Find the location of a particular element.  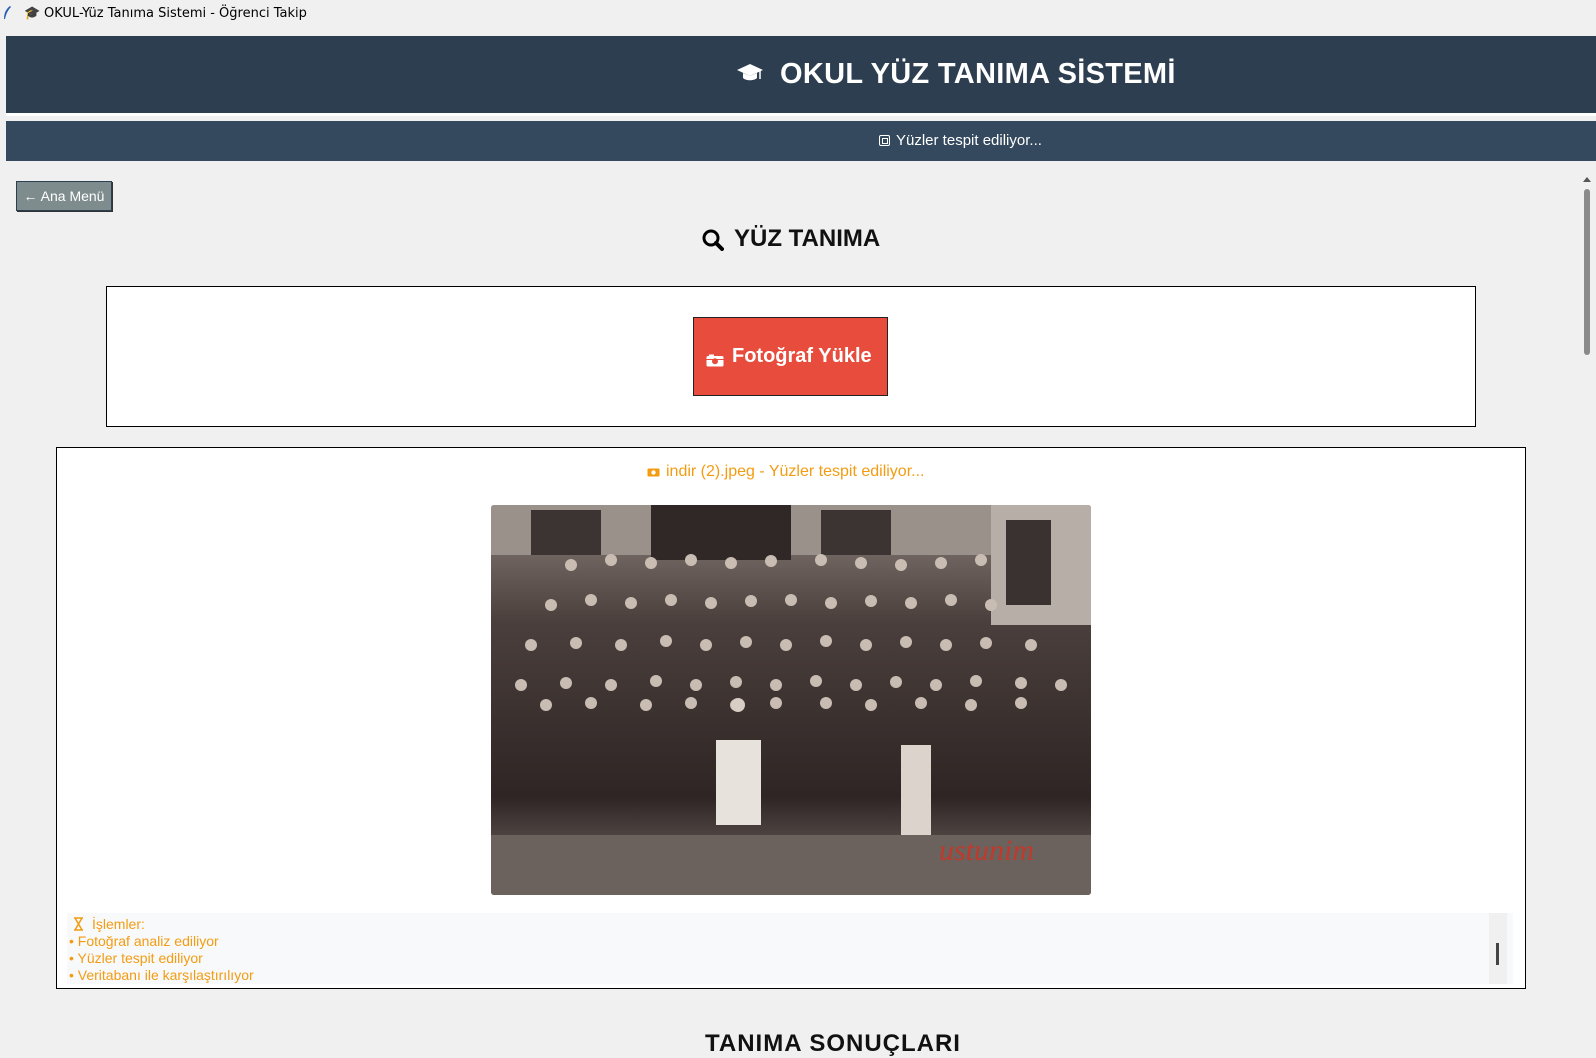

hourglass-icon is located at coordinates (78, 924).